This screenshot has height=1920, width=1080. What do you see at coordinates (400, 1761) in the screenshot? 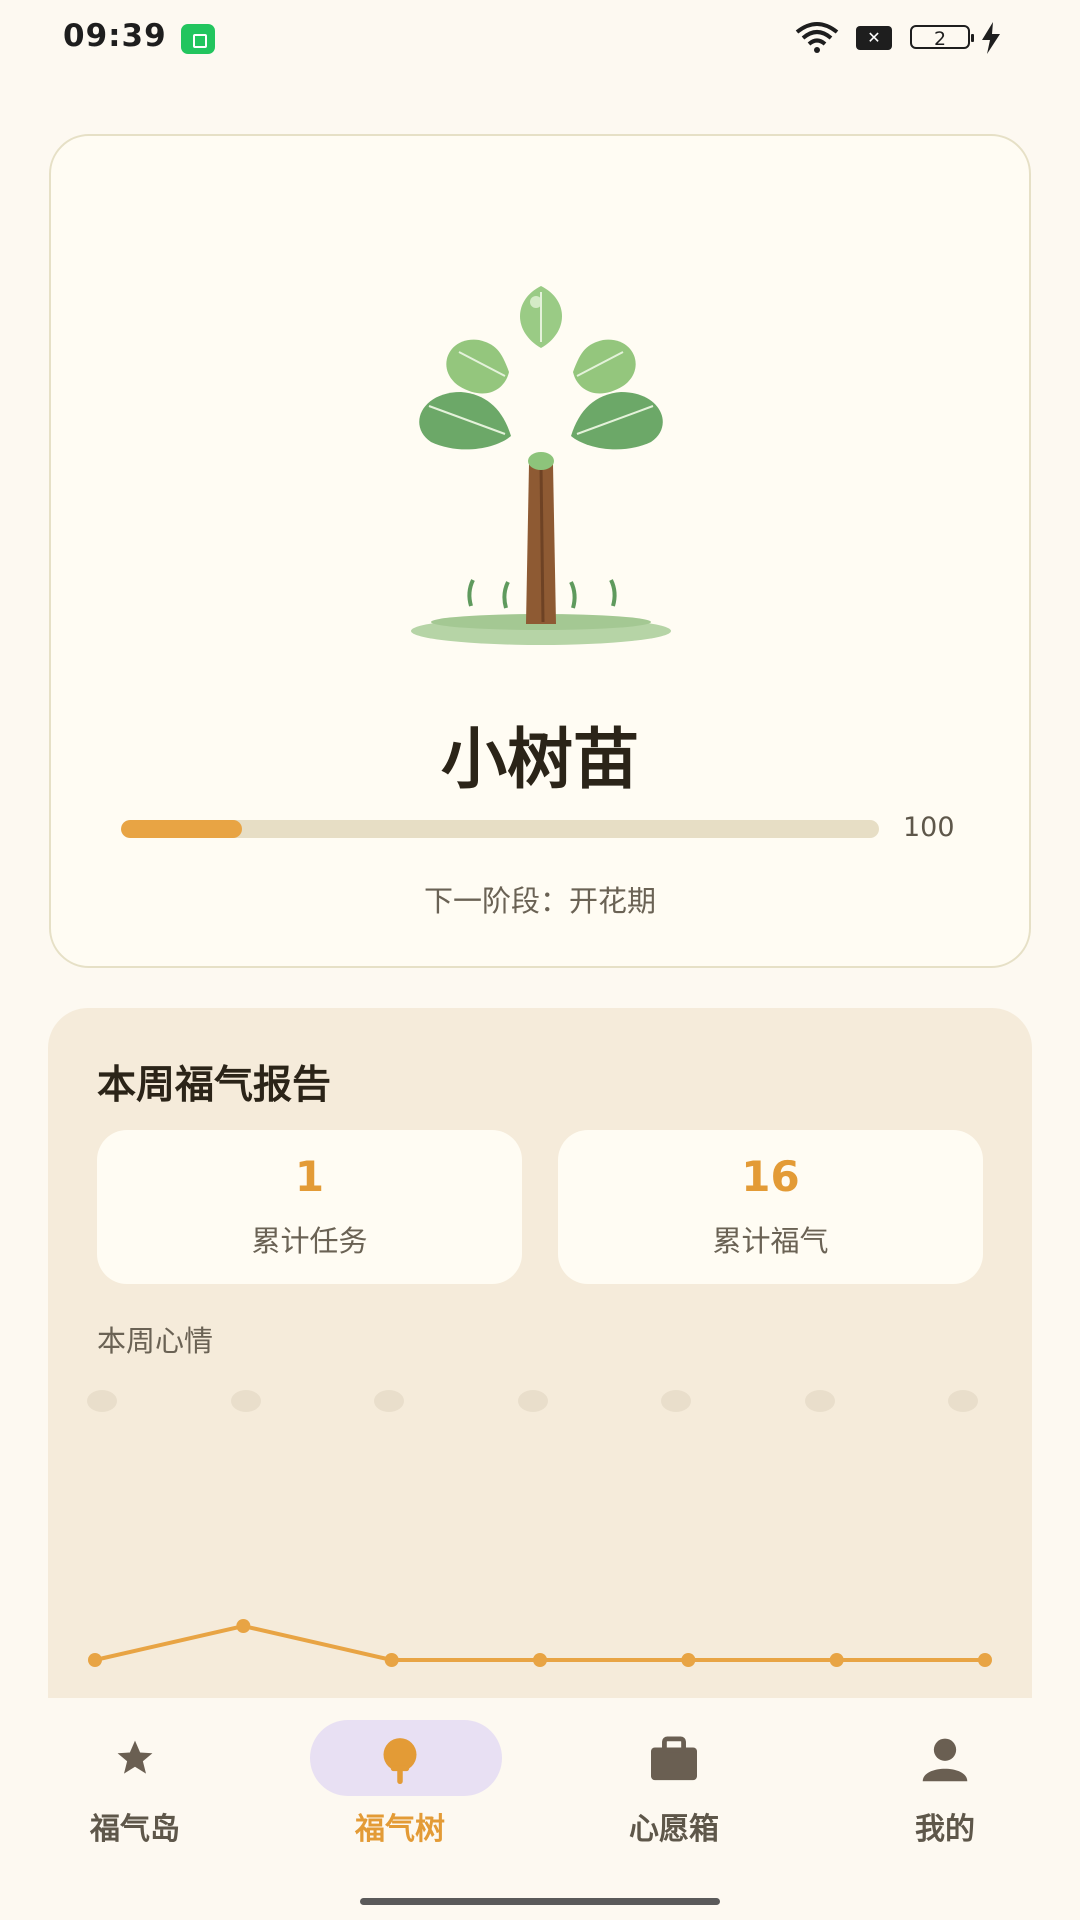
I see `tree-icon` at bounding box center [400, 1761].